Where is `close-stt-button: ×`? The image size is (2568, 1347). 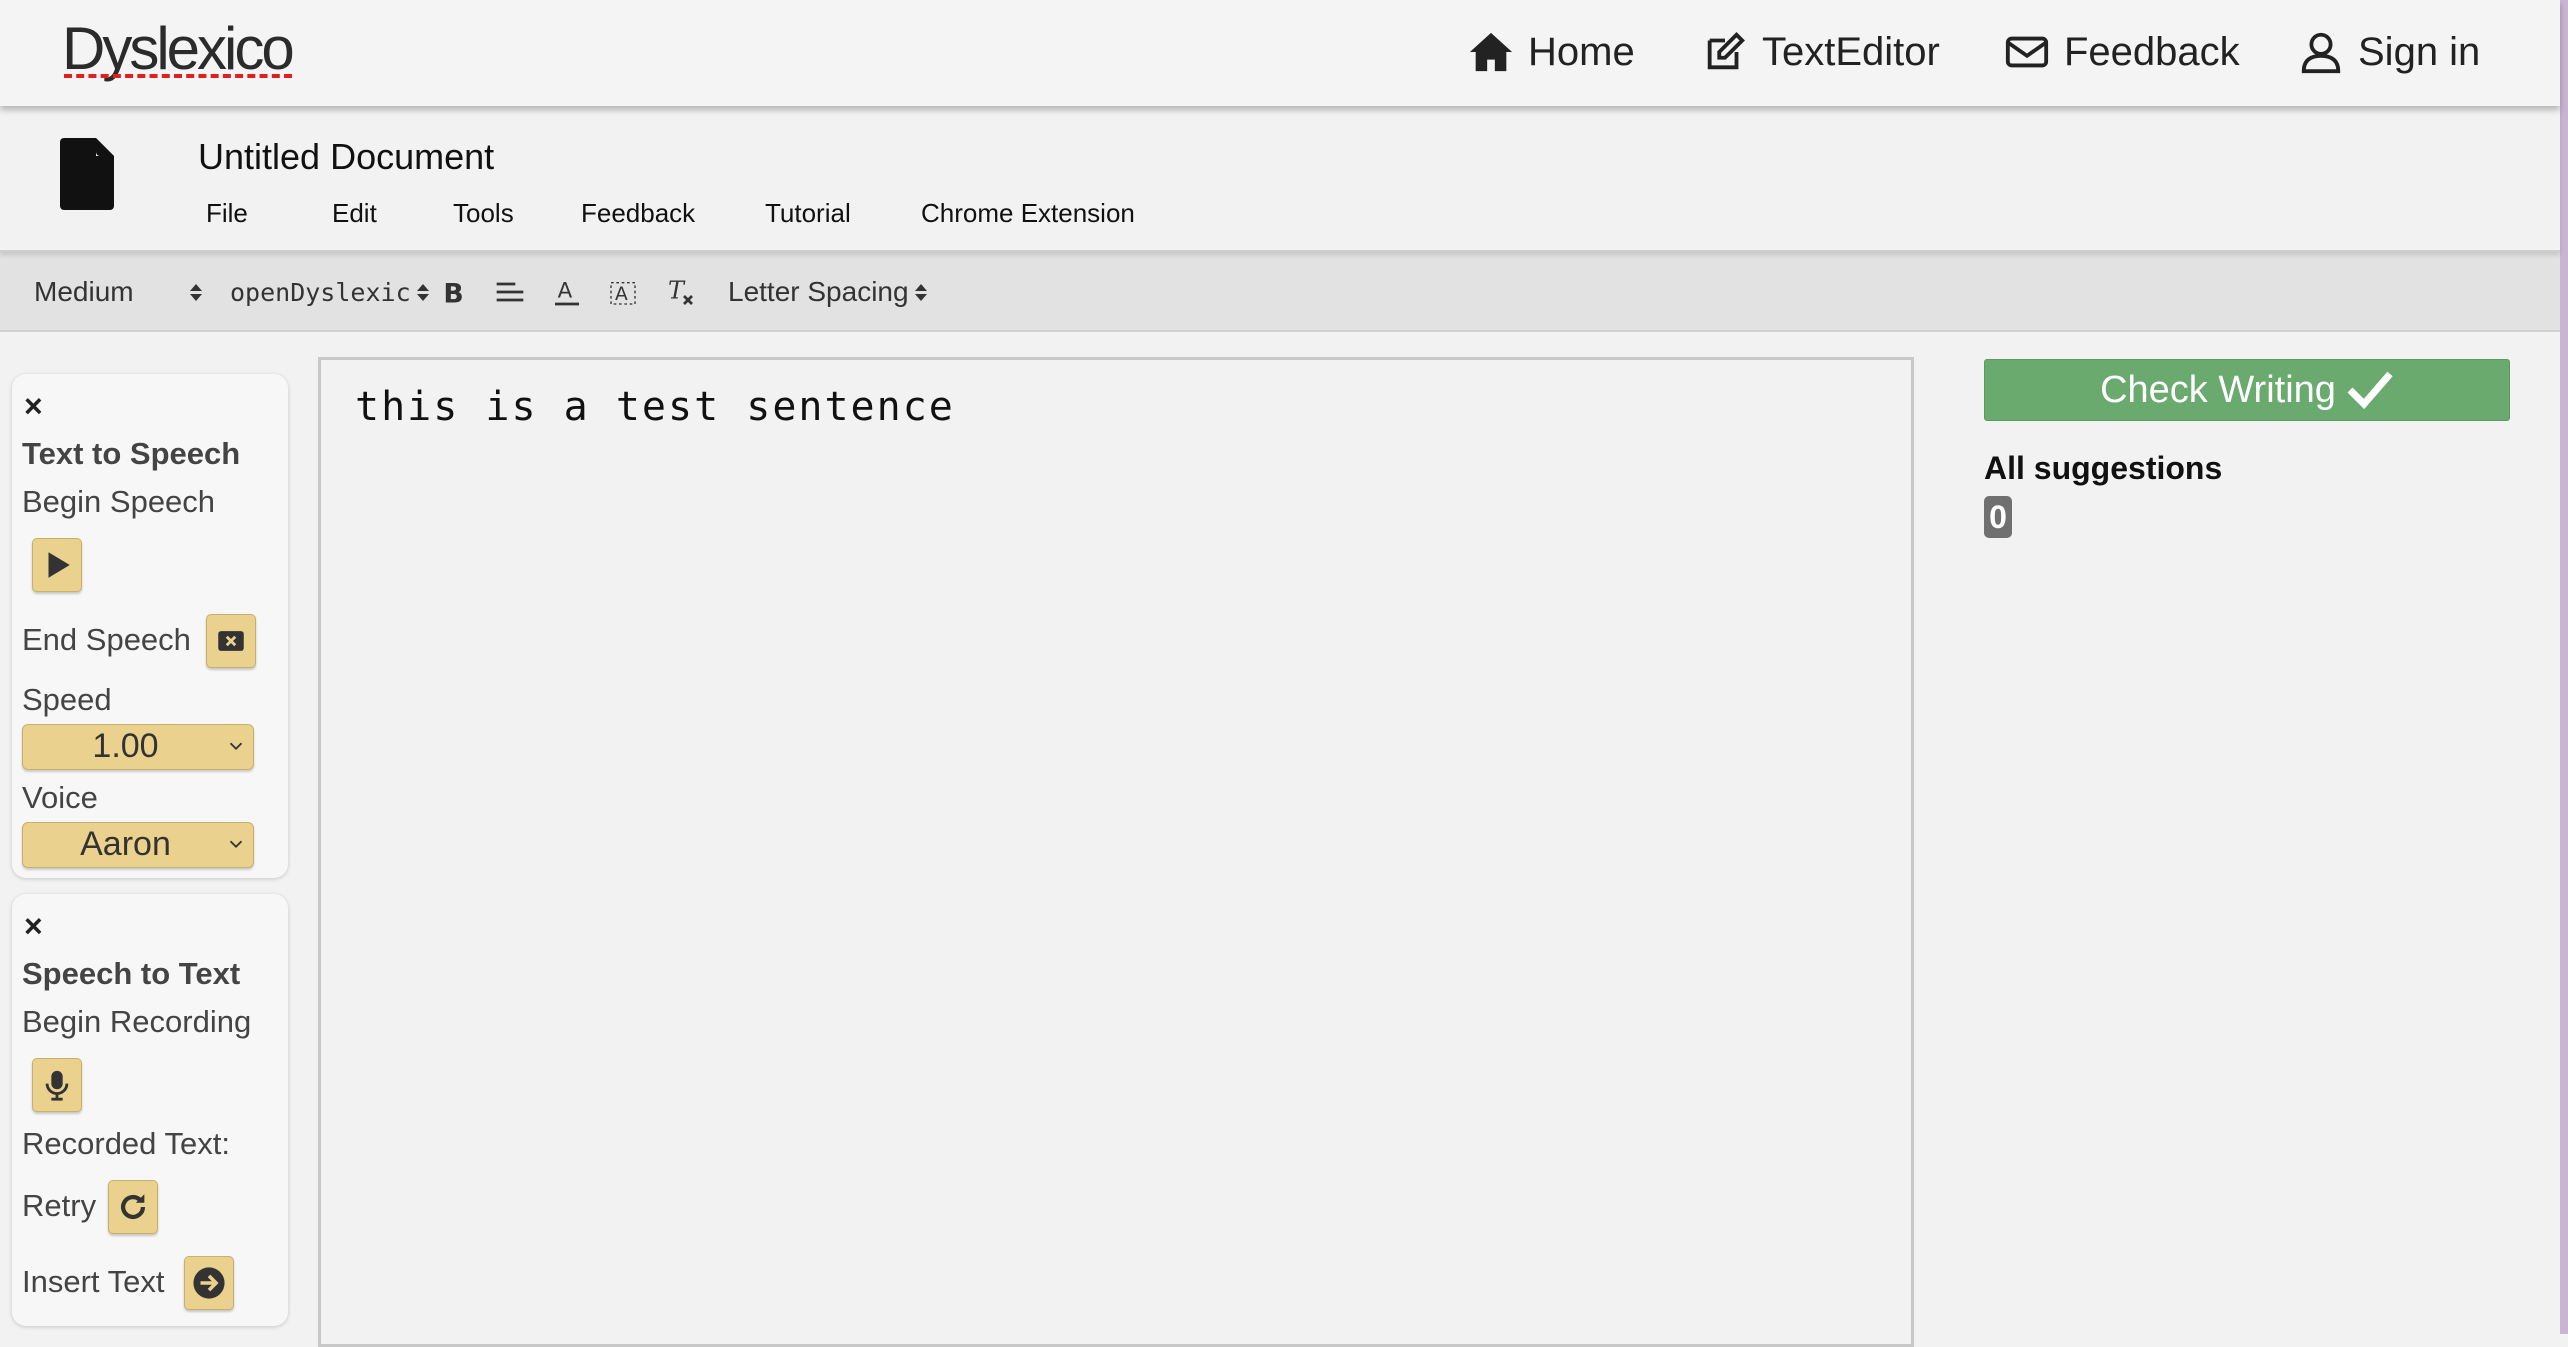
close-stt-button: × is located at coordinates (33, 926).